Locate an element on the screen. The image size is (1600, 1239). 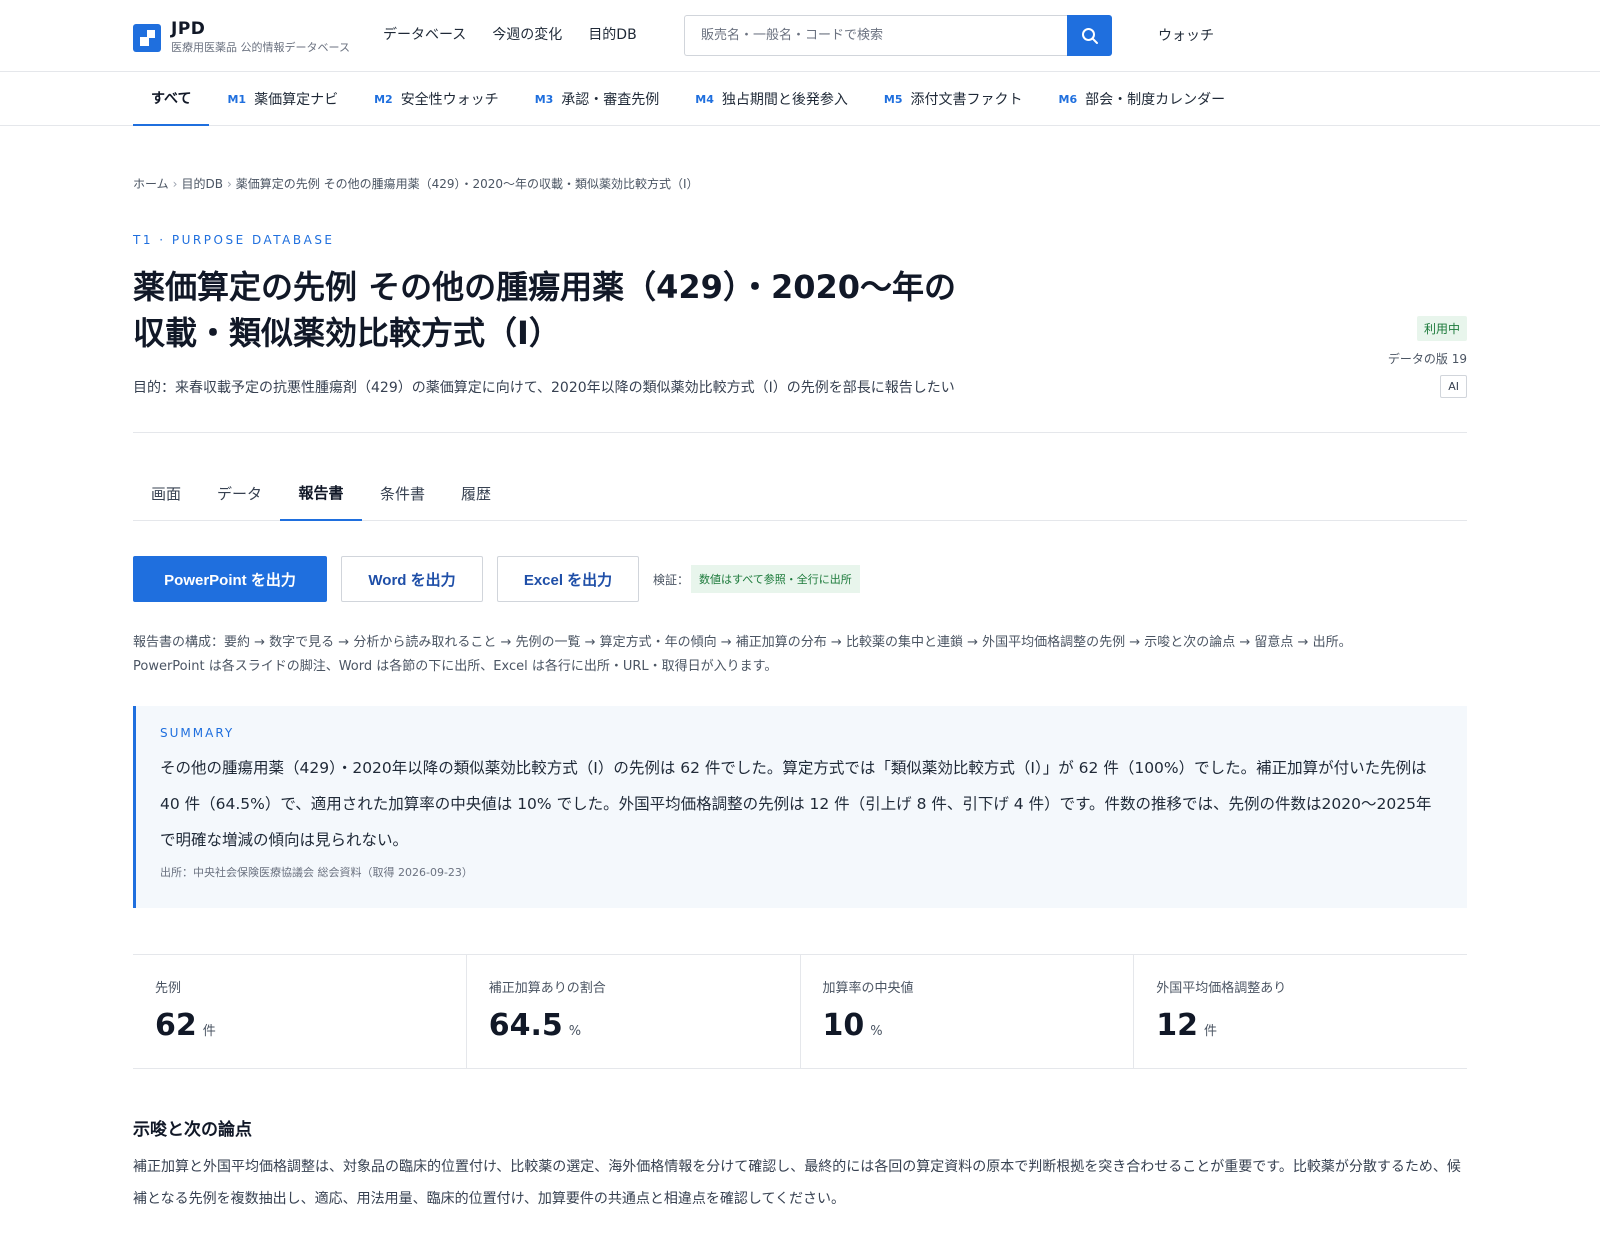
logo-icon is located at coordinates (147, 38).